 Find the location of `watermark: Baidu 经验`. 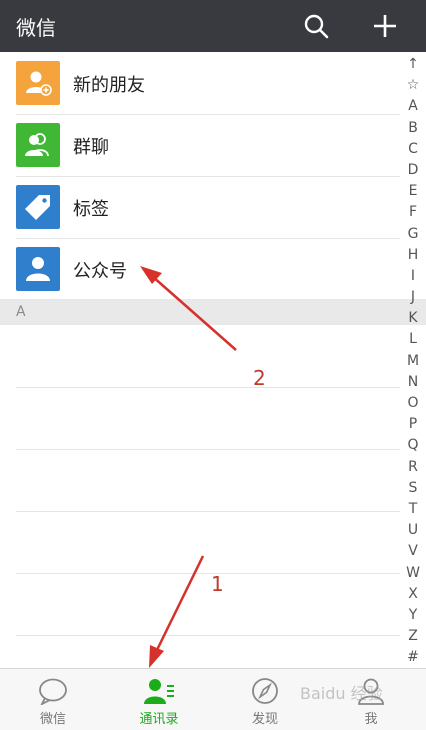

watermark: Baidu 经验 is located at coordinates (341, 693).